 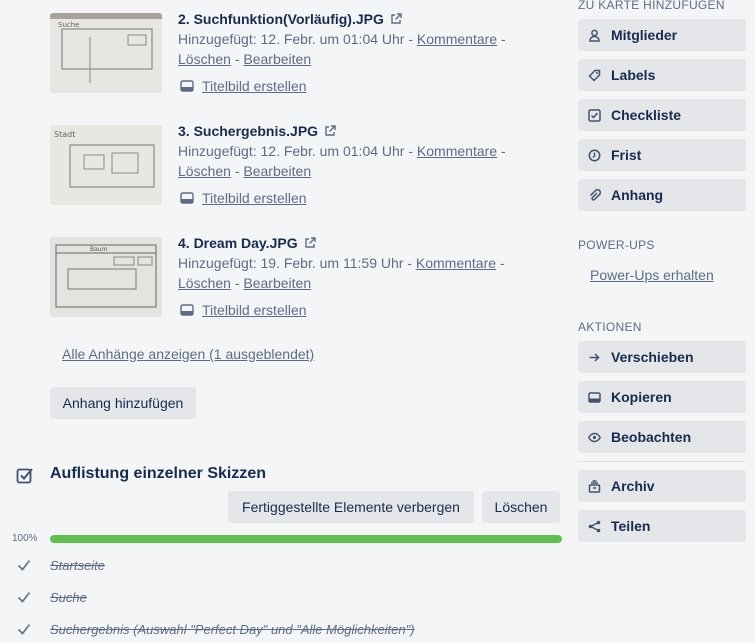 I want to click on svg-text: Stadt, so click(x=64, y=134).